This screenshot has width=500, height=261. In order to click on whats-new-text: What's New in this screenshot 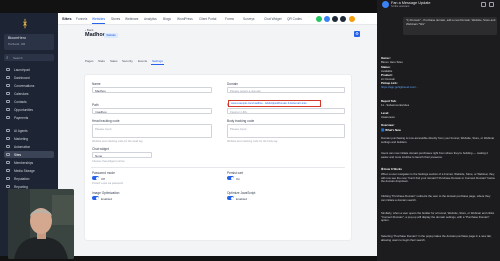, I will do `click(393, 130)`.